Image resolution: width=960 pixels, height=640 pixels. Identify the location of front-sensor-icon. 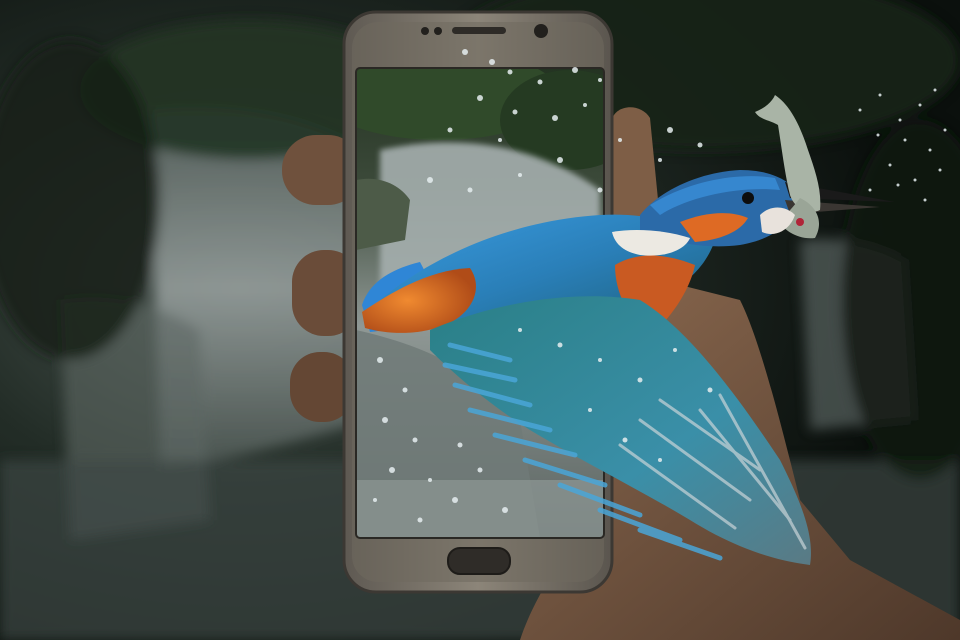
(425, 31).